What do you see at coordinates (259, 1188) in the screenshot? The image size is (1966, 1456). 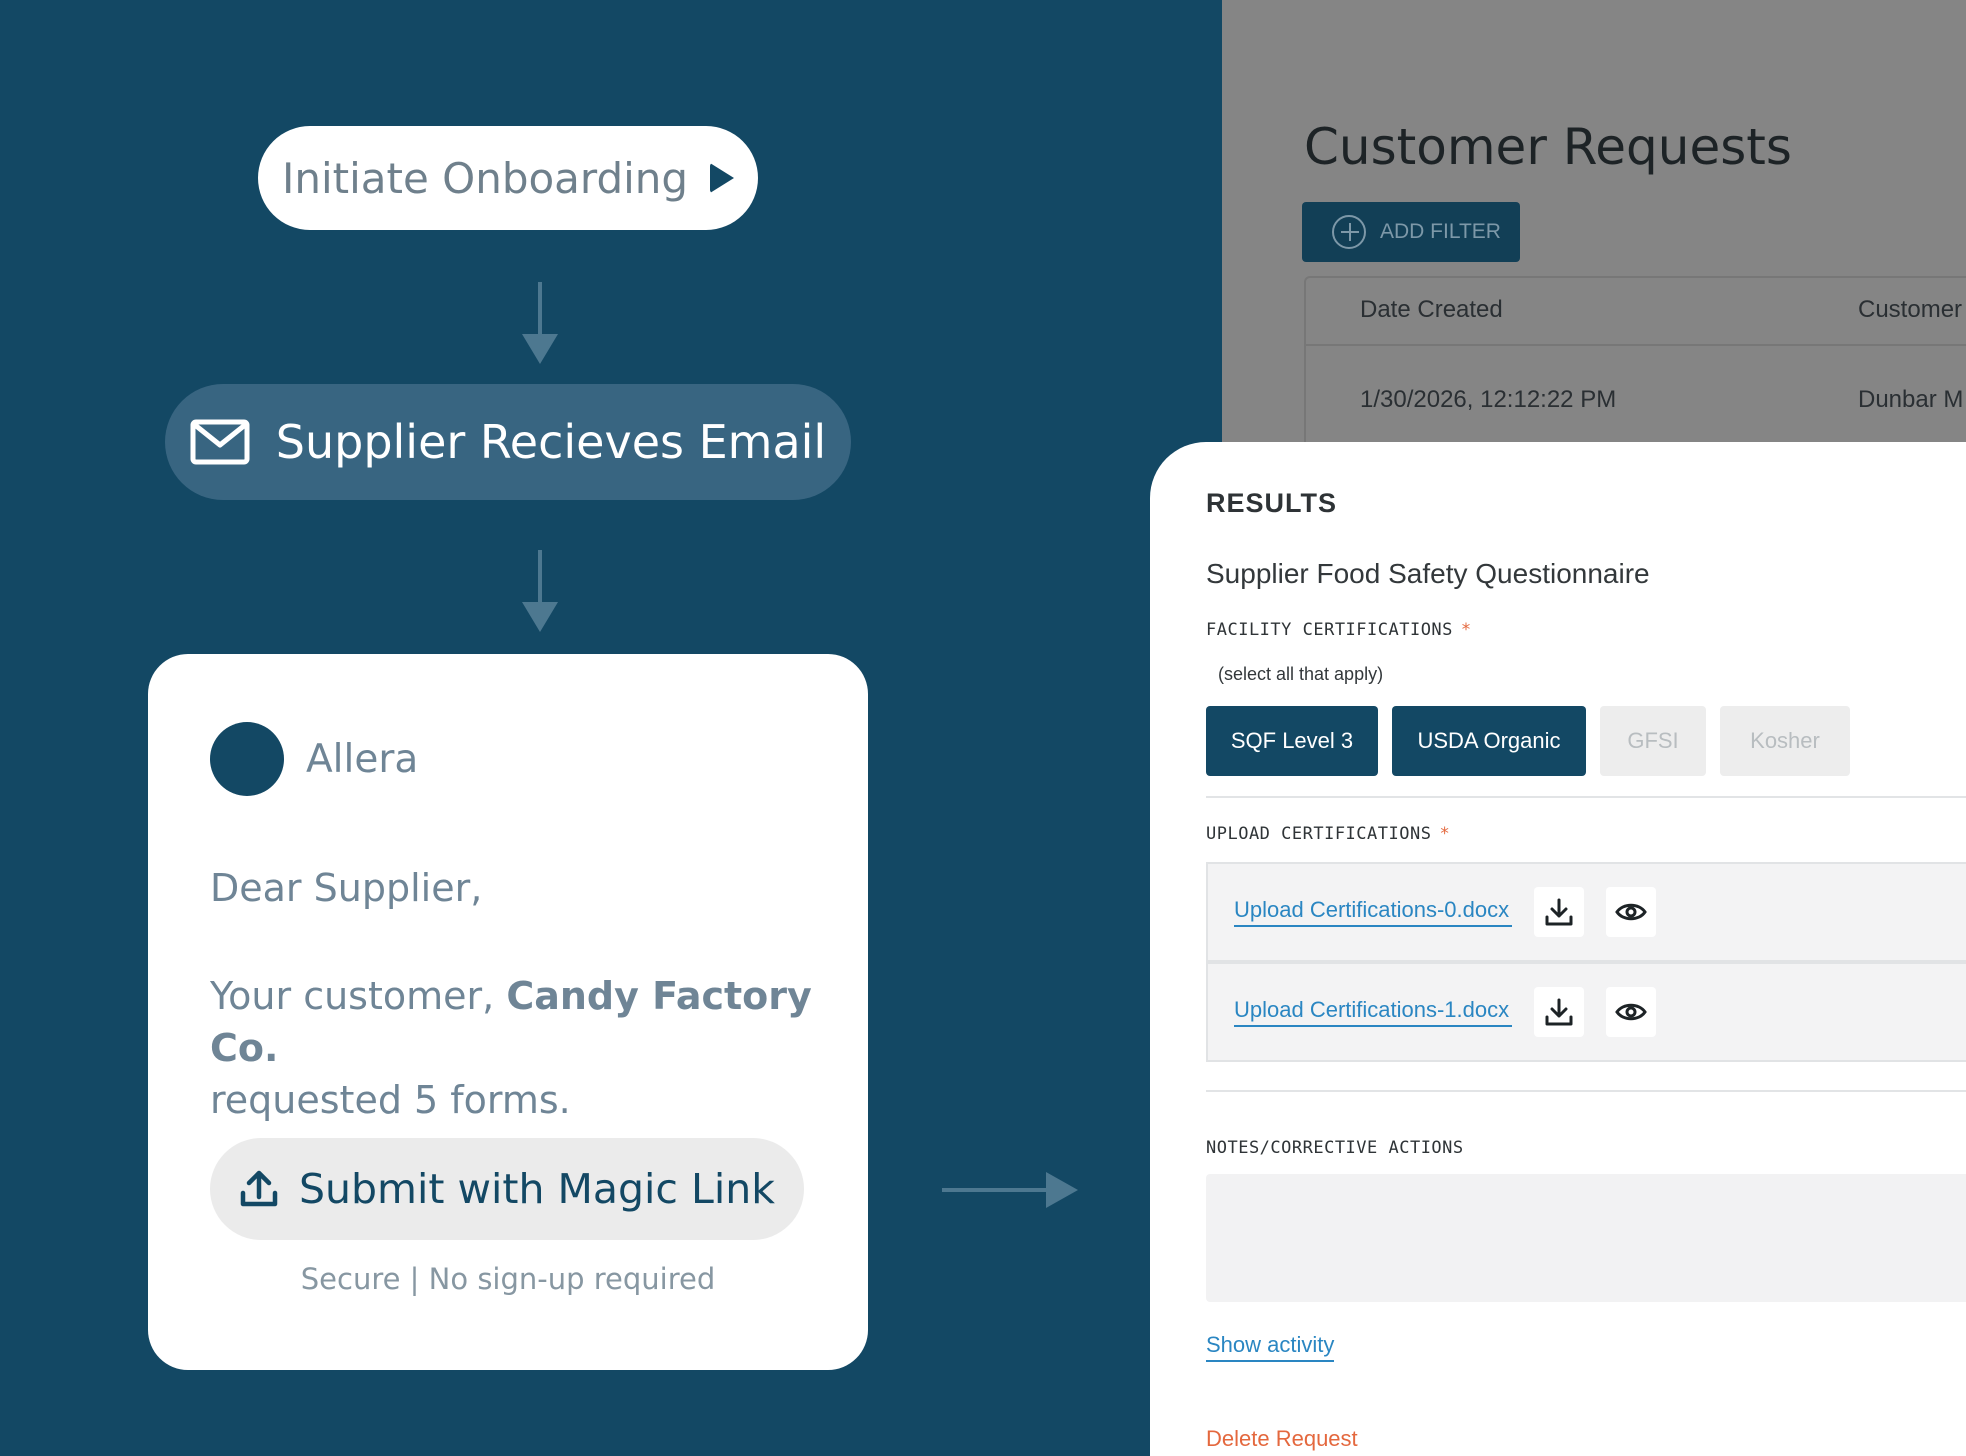 I see `upload-icon` at bounding box center [259, 1188].